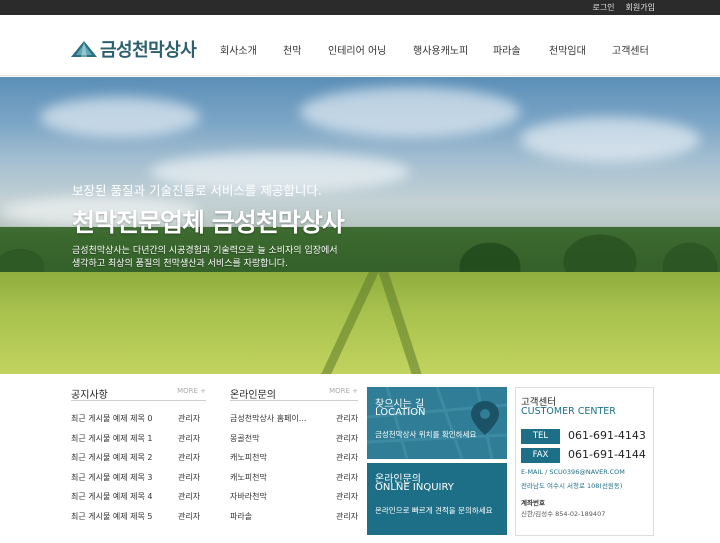 Image resolution: width=720 pixels, height=543 pixels. I want to click on hero-subtitle: 보장된 품질과 기술진들로 서비스를 제공합니다., so click(197, 190).